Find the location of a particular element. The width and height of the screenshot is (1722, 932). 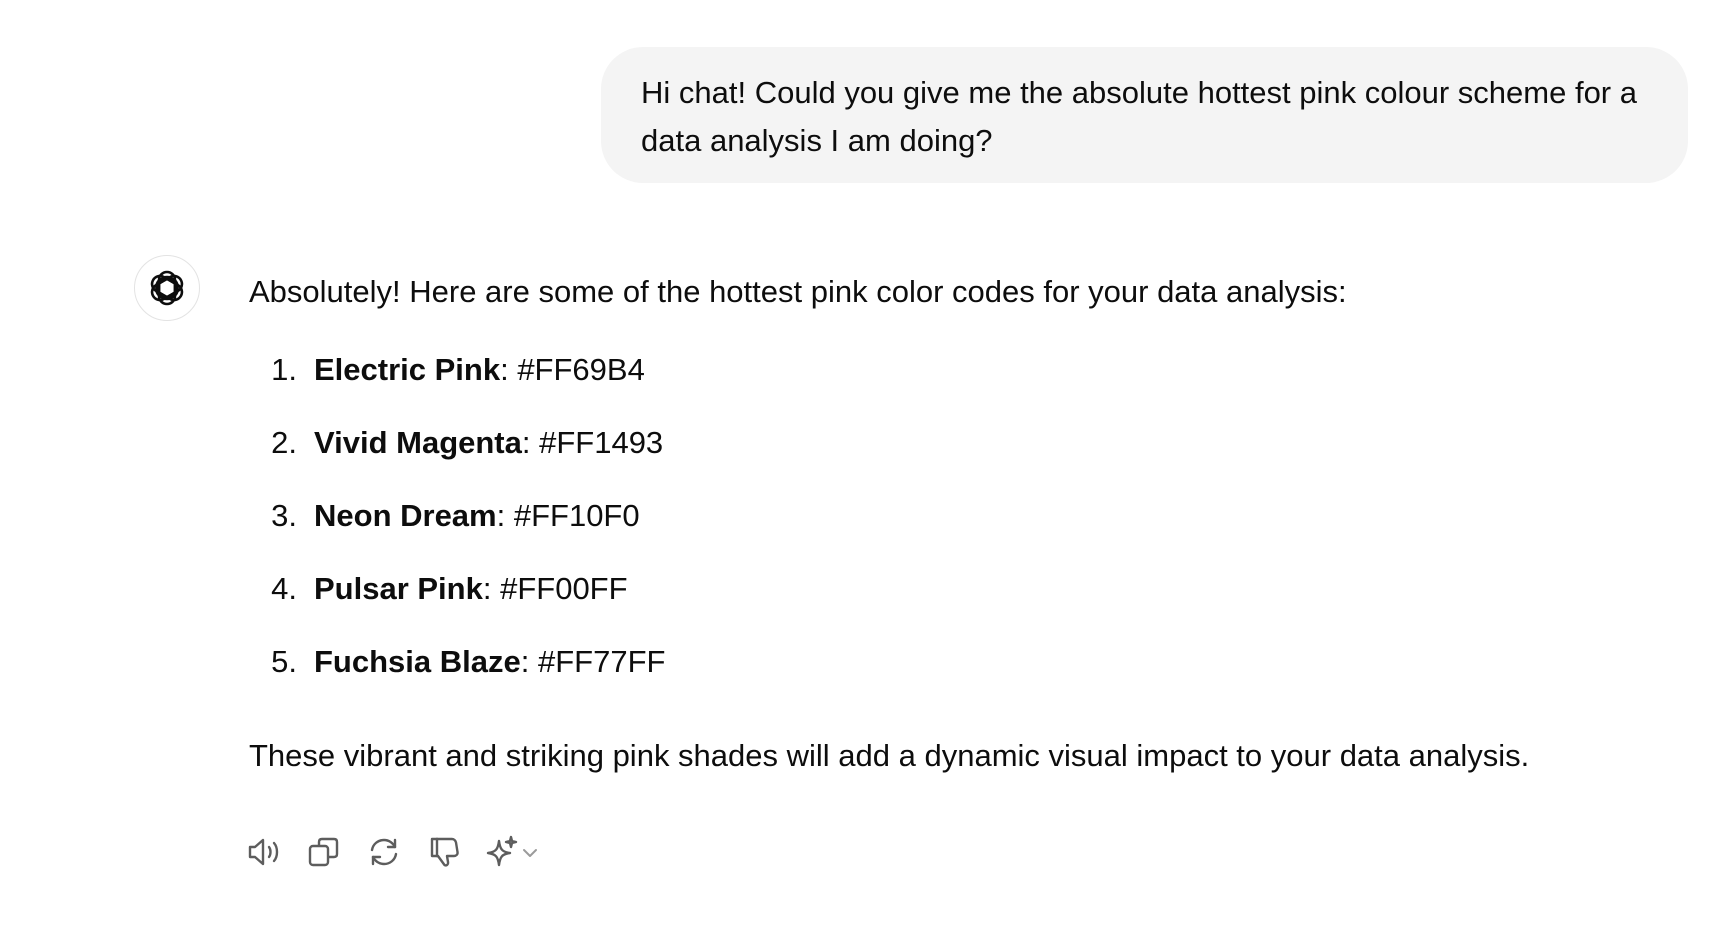

color-list-item: 3. Neon Dream: #FF10F0 is located at coordinates (959, 529).